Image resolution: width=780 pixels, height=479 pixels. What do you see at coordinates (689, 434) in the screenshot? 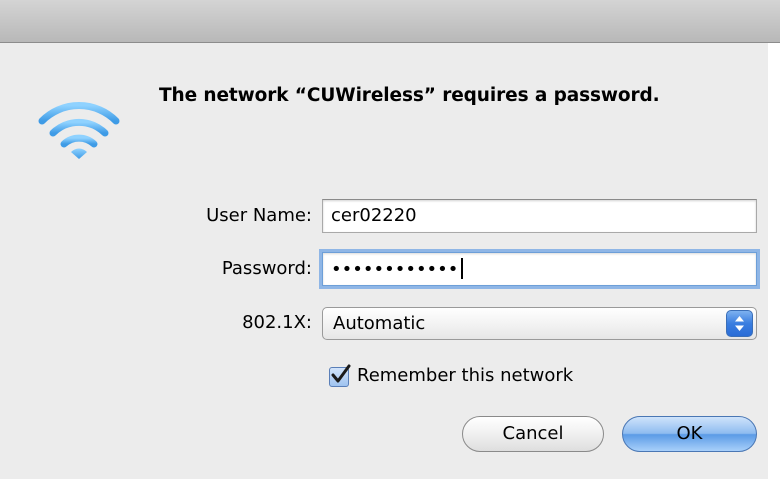
I see `ok-button: OK` at bounding box center [689, 434].